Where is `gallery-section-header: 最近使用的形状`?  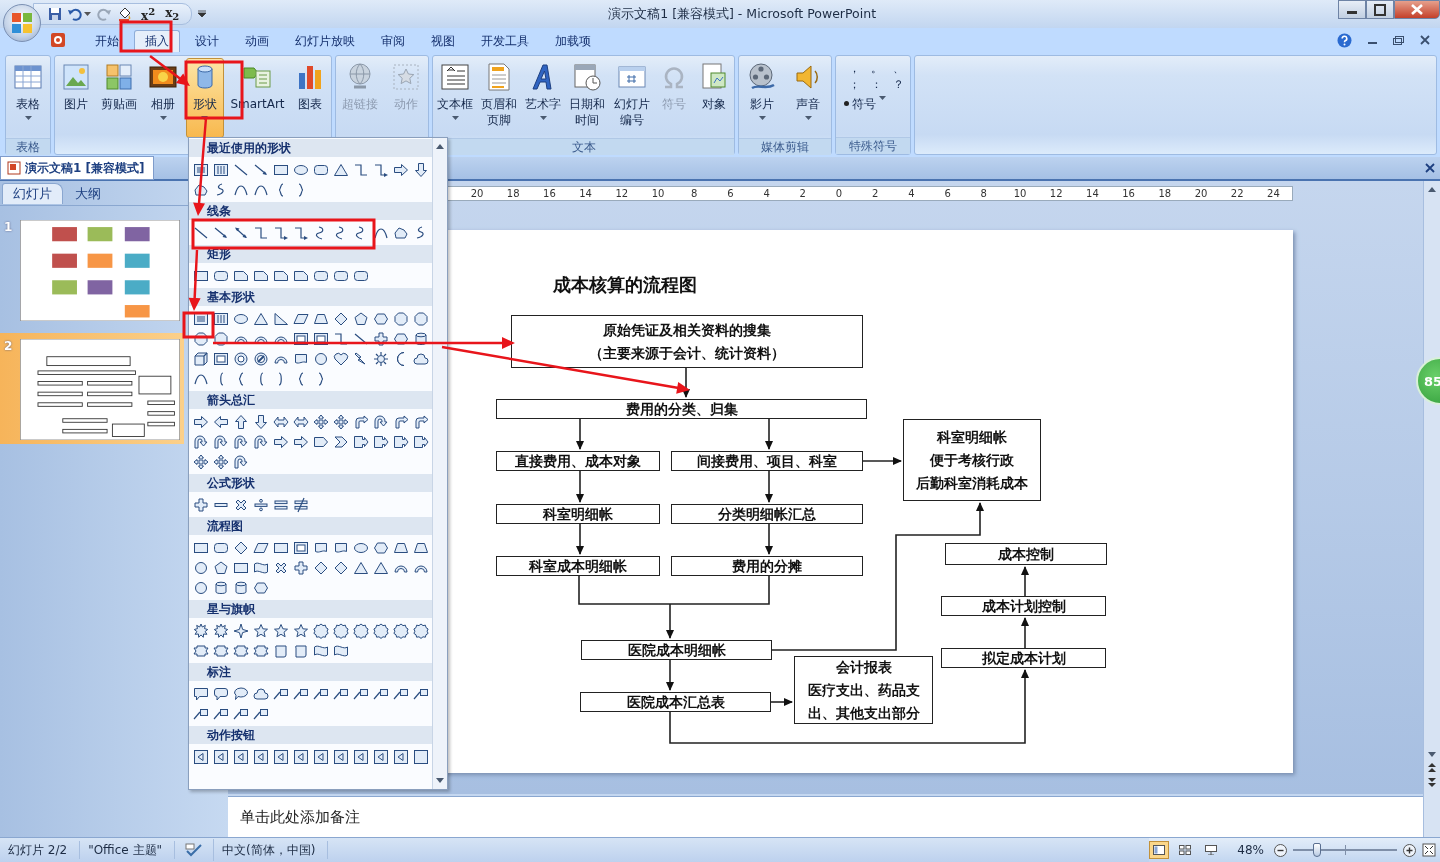 gallery-section-header: 最近使用的形状 is located at coordinates (310, 148).